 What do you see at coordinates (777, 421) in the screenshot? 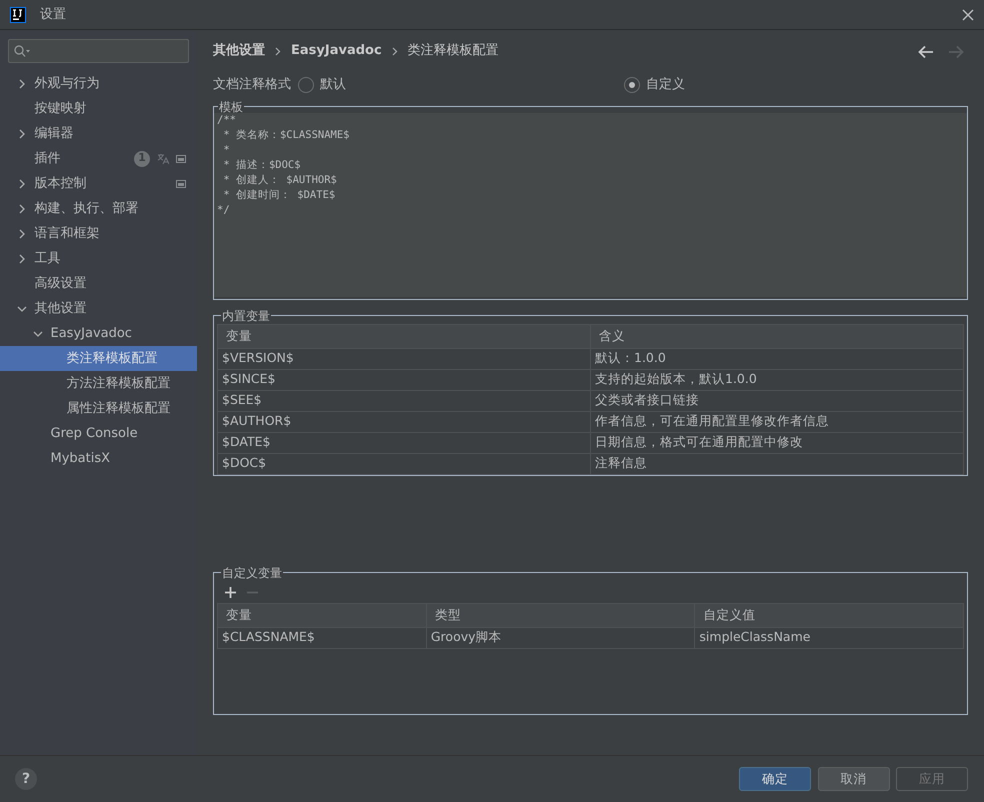
I see `table-cell: 作者信息，可在通用配置里修改作者信息` at bounding box center [777, 421].